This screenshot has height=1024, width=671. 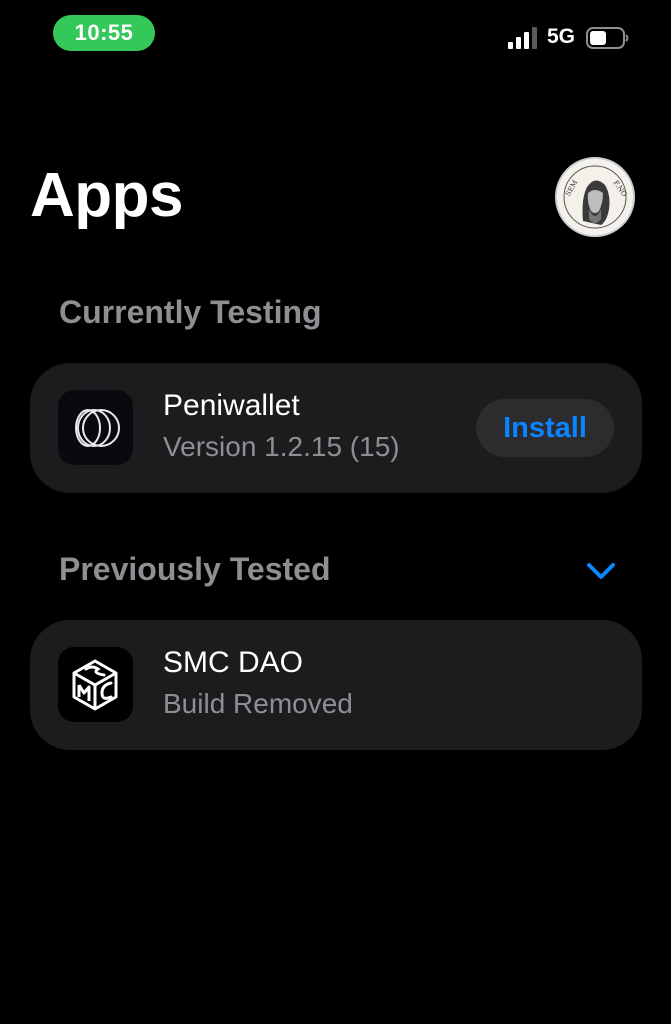 I want to click on app-name: Peniwallet, so click(x=231, y=405).